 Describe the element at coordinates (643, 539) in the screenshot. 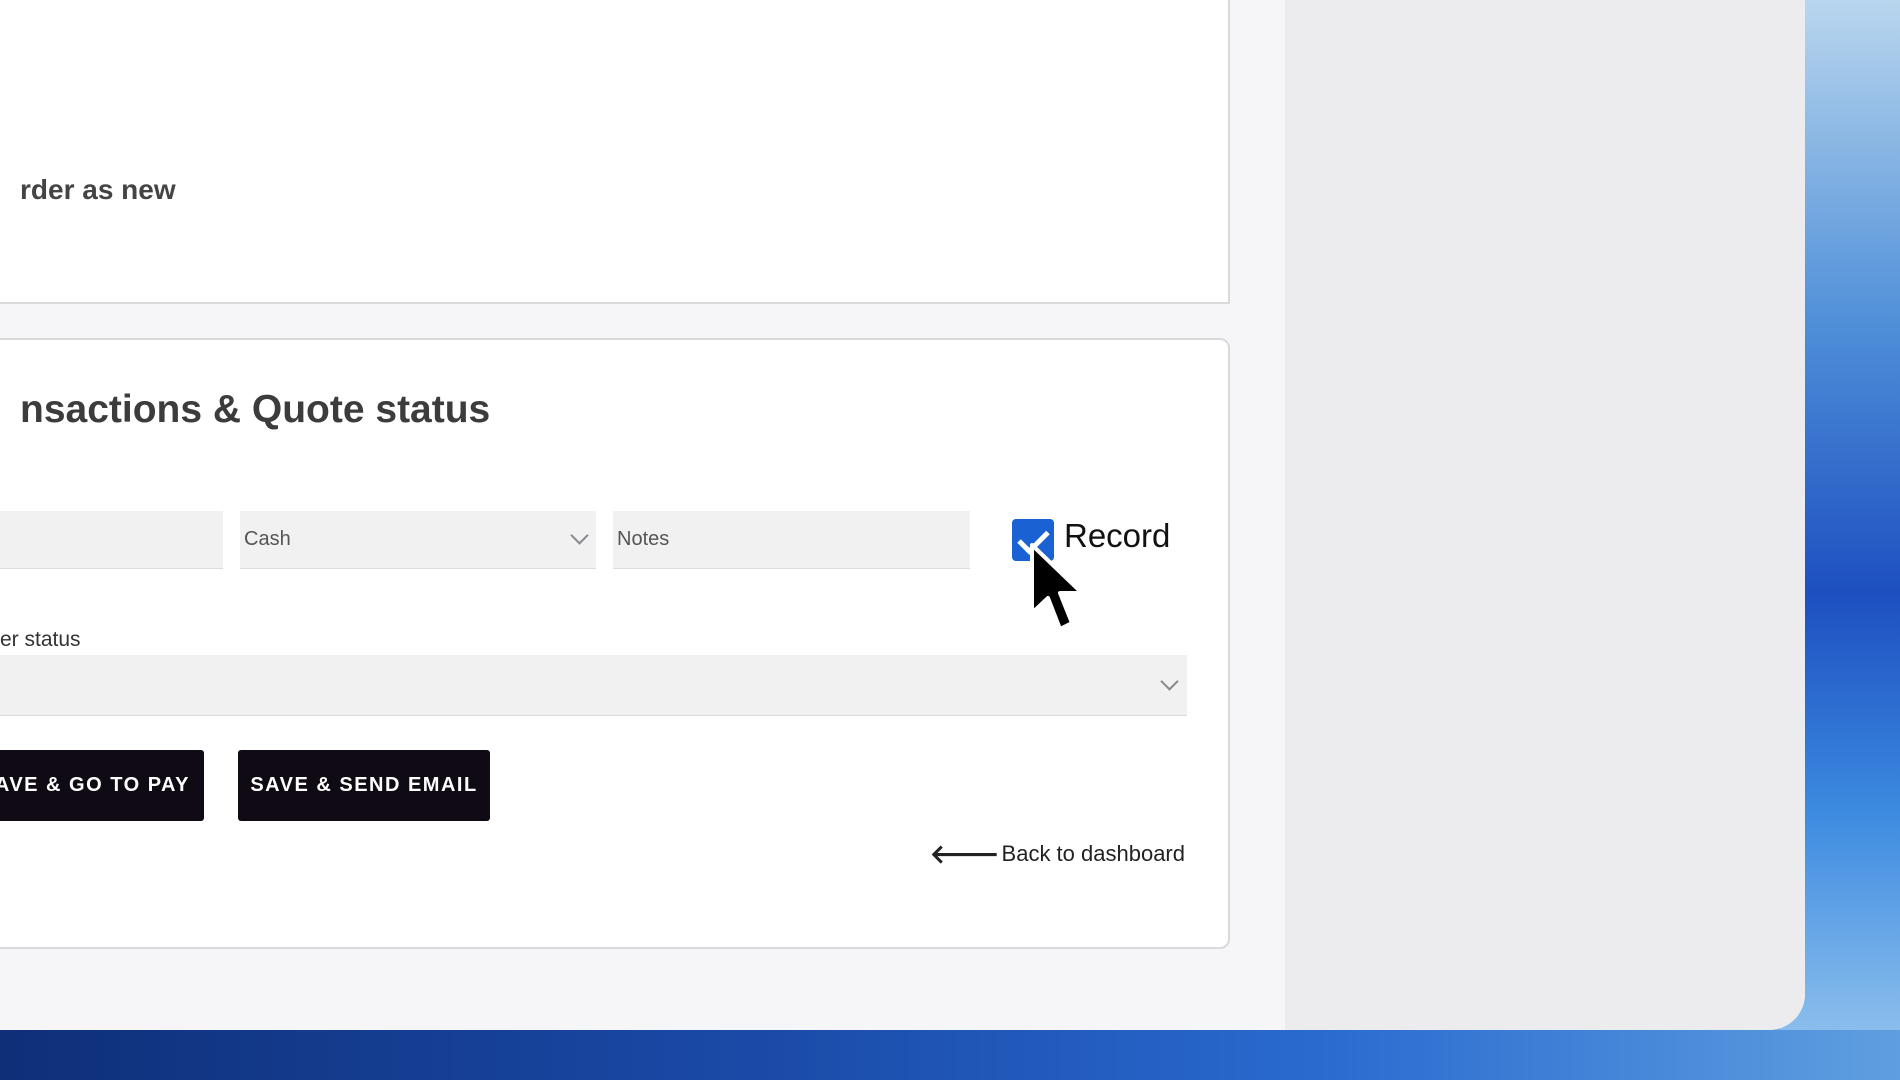

I see `notes-placeholder: Notes` at that location.